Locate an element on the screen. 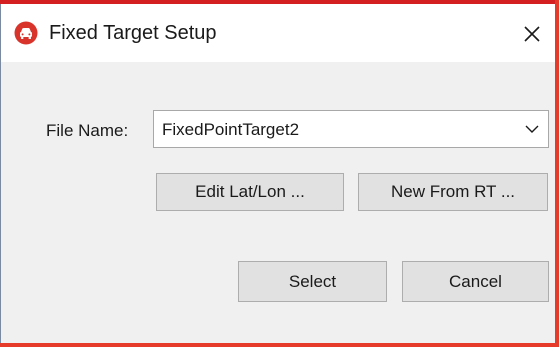 The image size is (559, 347). desktop-accent-bottom is located at coordinates (279, 345).